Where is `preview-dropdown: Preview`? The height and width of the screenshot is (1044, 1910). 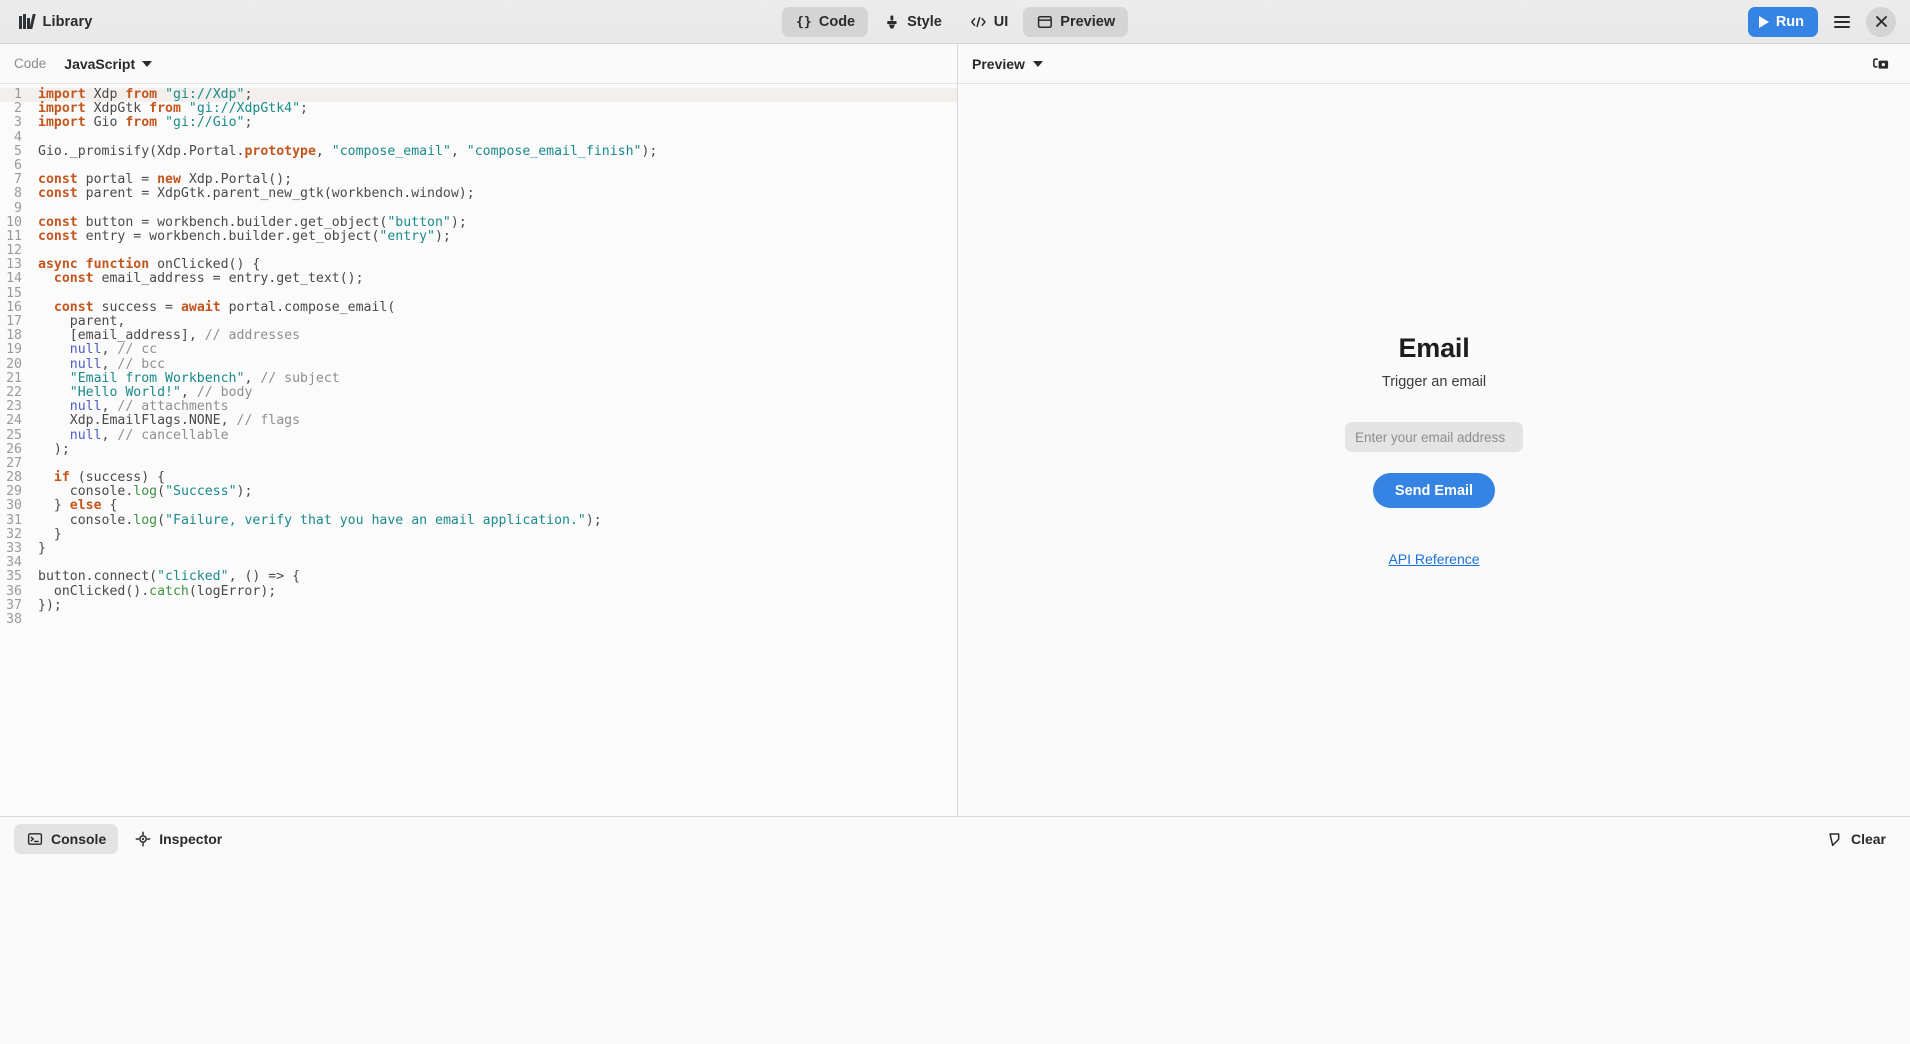
preview-dropdown: Preview is located at coordinates (1007, 64).